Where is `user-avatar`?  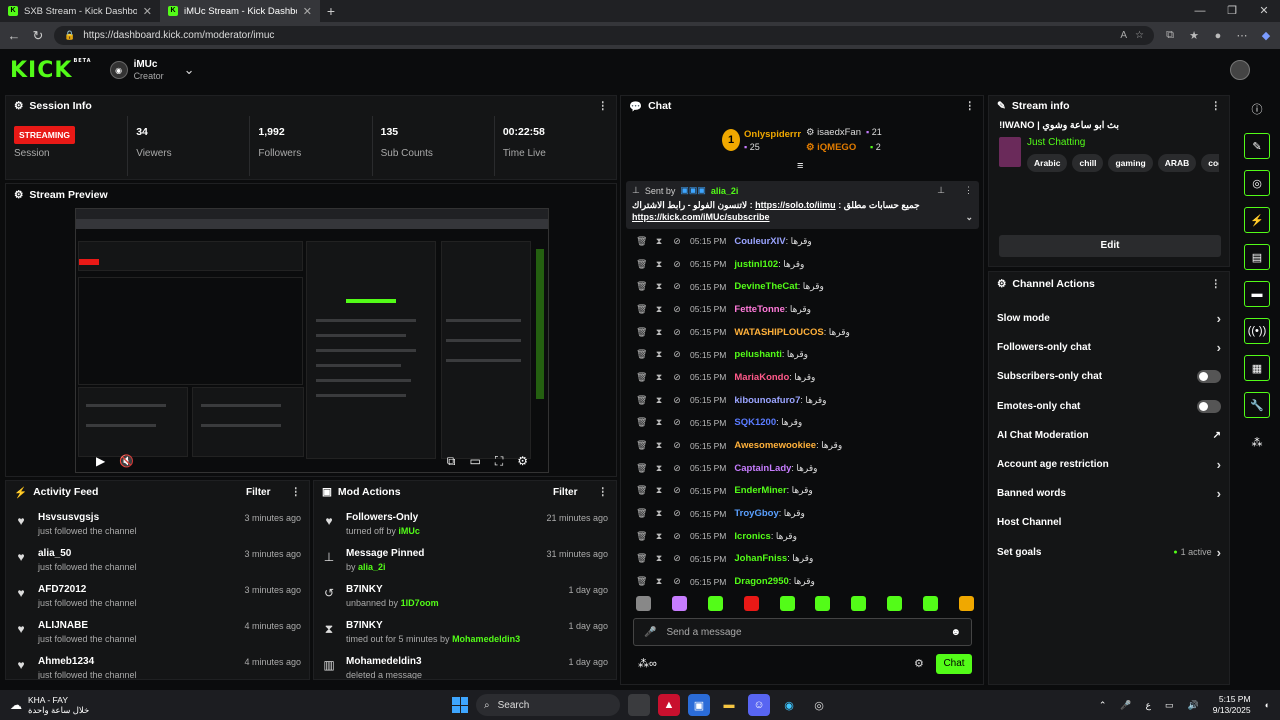 user-avatar is located at coordinates (1240, 70).